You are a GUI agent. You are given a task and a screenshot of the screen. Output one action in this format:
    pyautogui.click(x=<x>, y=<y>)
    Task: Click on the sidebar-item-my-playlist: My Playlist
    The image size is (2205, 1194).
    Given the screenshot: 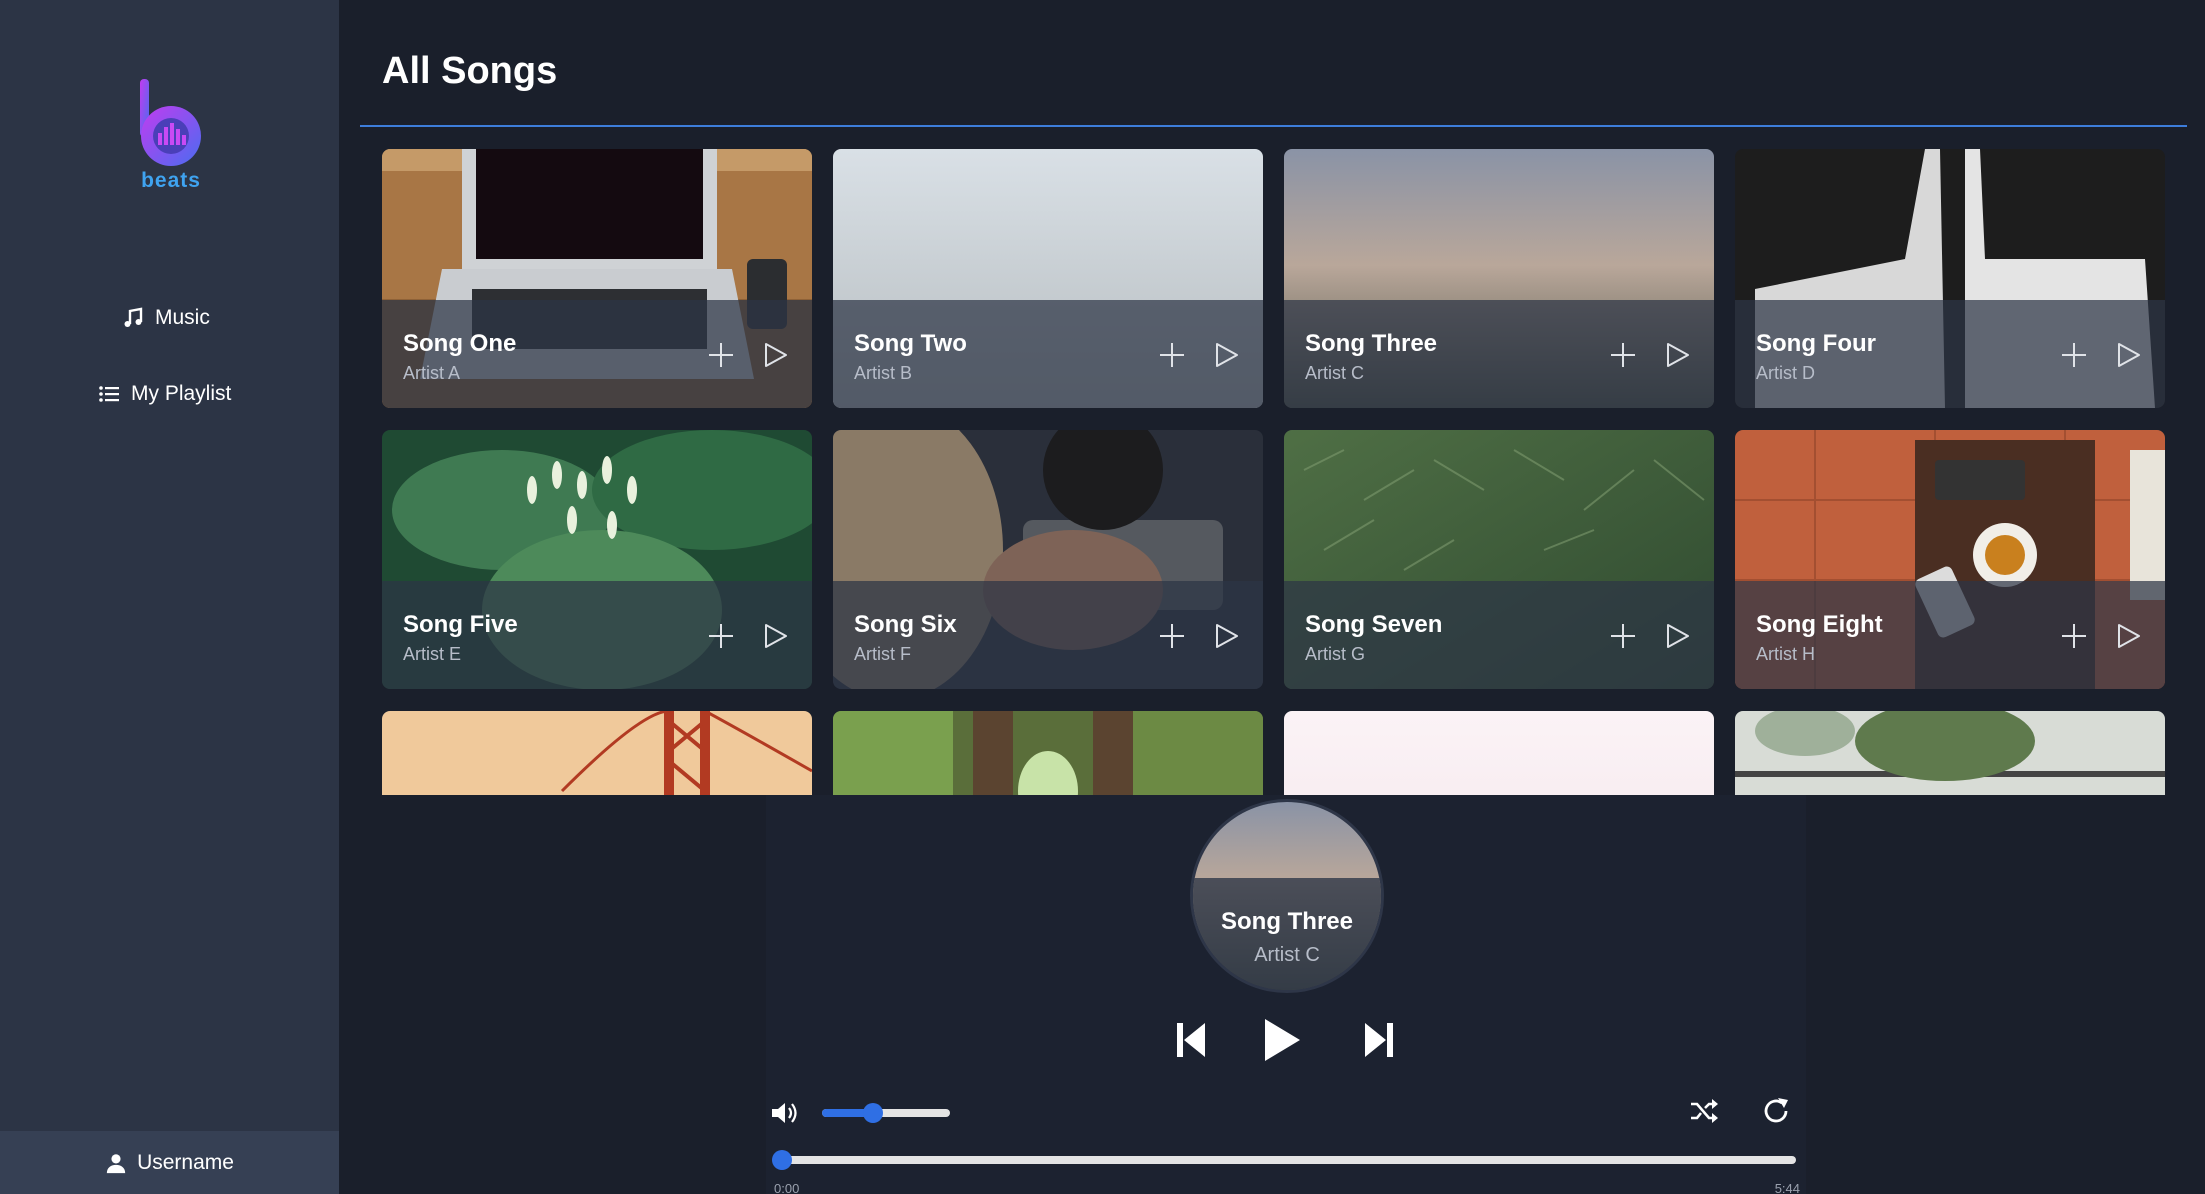 What is the action you would take?
    pyautogui.click(x=164, y=394)
    